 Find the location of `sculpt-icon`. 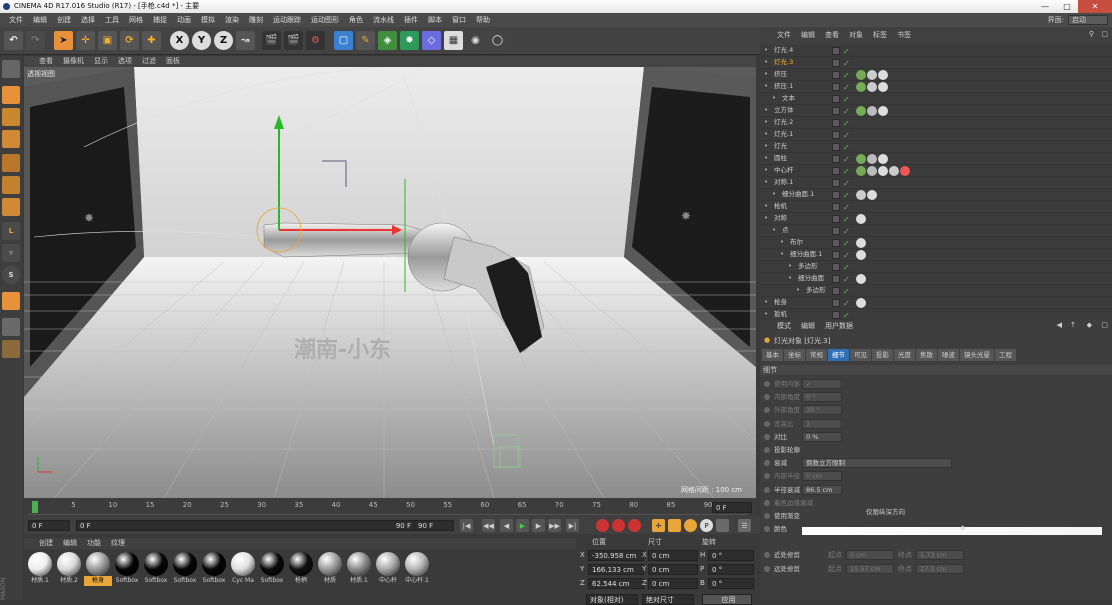

sculpt-icon is located at coordinates (11, 301).